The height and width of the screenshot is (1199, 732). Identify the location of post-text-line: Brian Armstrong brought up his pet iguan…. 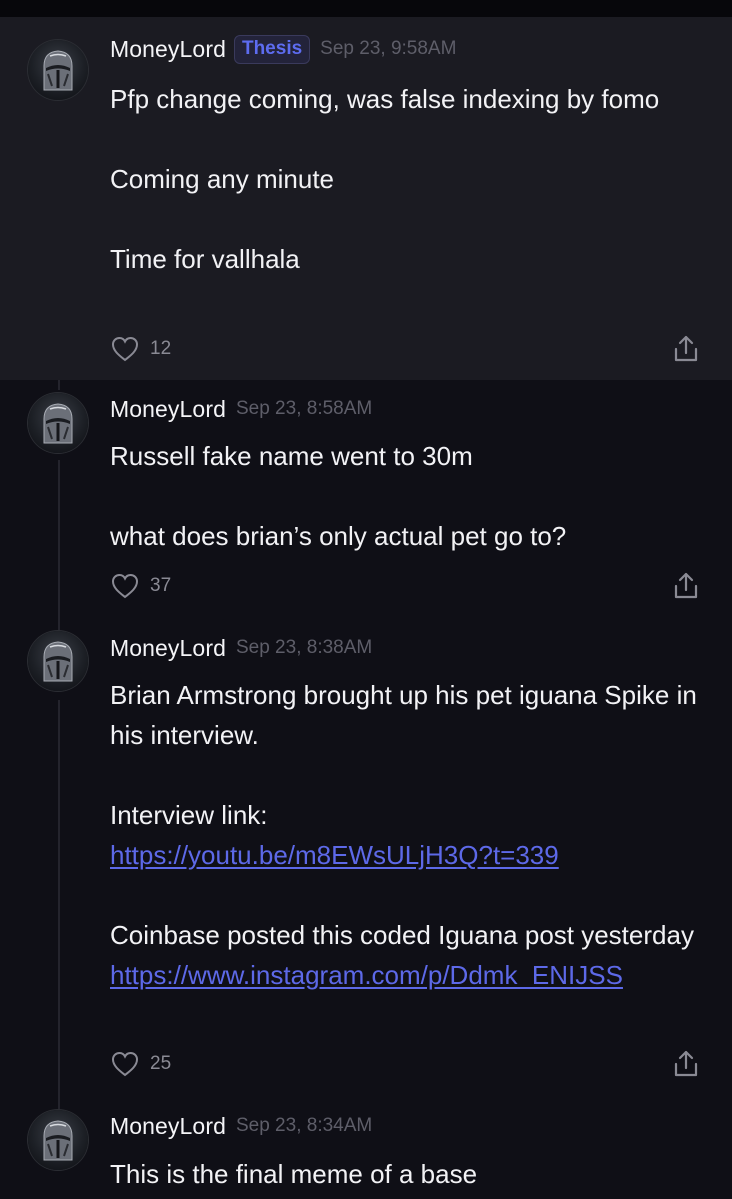
(403, 715).